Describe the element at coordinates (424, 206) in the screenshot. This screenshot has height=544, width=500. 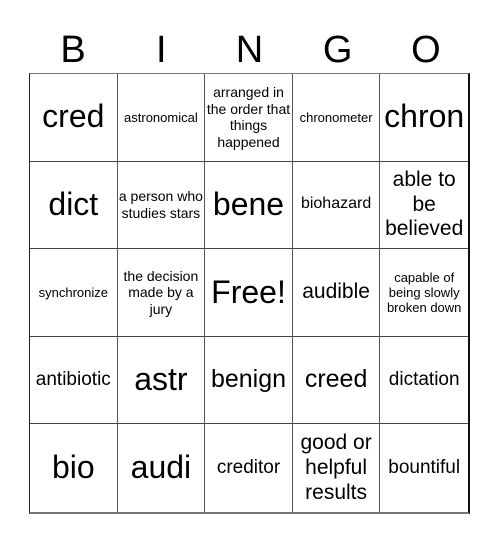
I see `bingo-cell: able to be believed` at that location.